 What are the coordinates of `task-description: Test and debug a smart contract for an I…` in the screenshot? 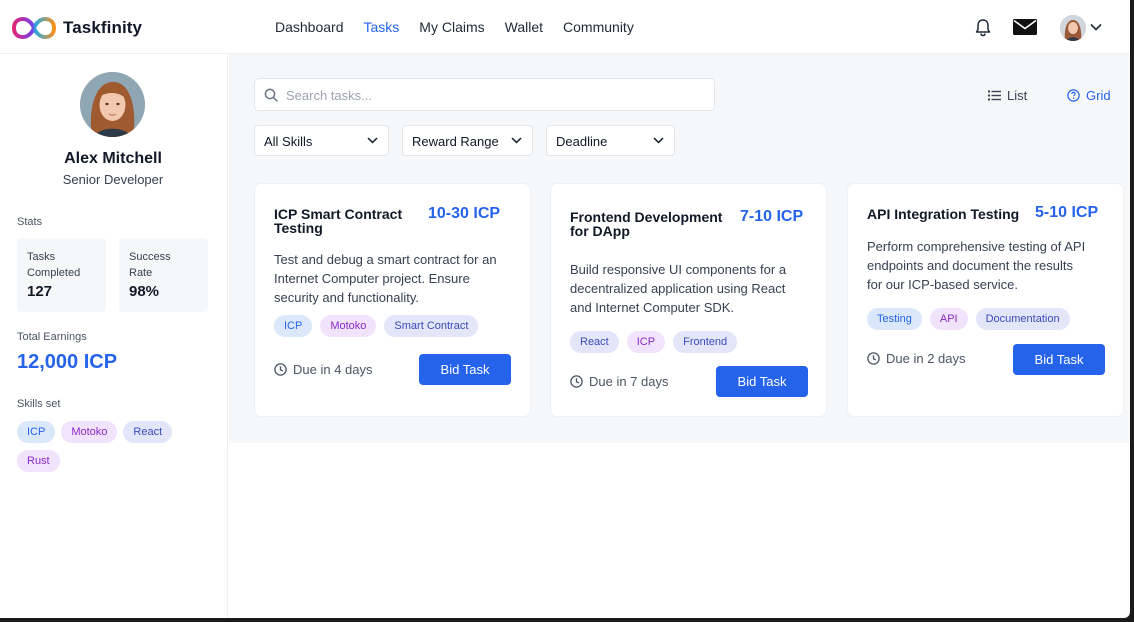 It's located at (385, 278).